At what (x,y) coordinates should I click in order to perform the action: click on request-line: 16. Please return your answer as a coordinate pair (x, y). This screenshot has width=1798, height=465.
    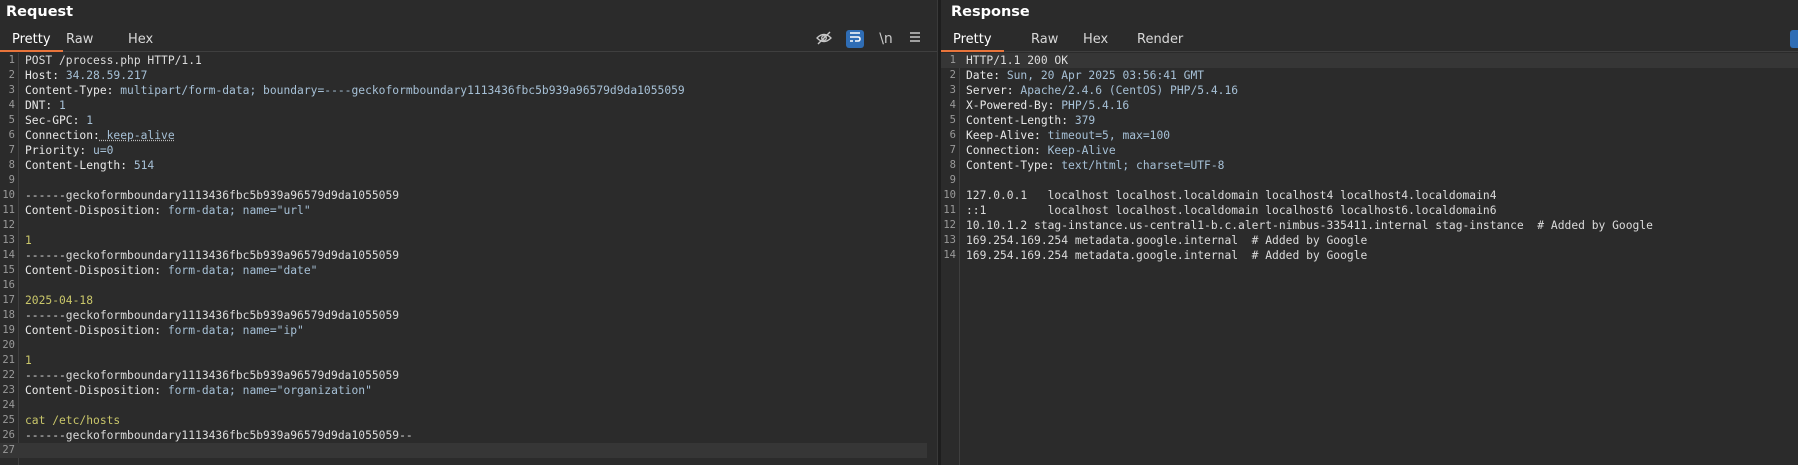
    Looking at the image, I should click on (468, 285).